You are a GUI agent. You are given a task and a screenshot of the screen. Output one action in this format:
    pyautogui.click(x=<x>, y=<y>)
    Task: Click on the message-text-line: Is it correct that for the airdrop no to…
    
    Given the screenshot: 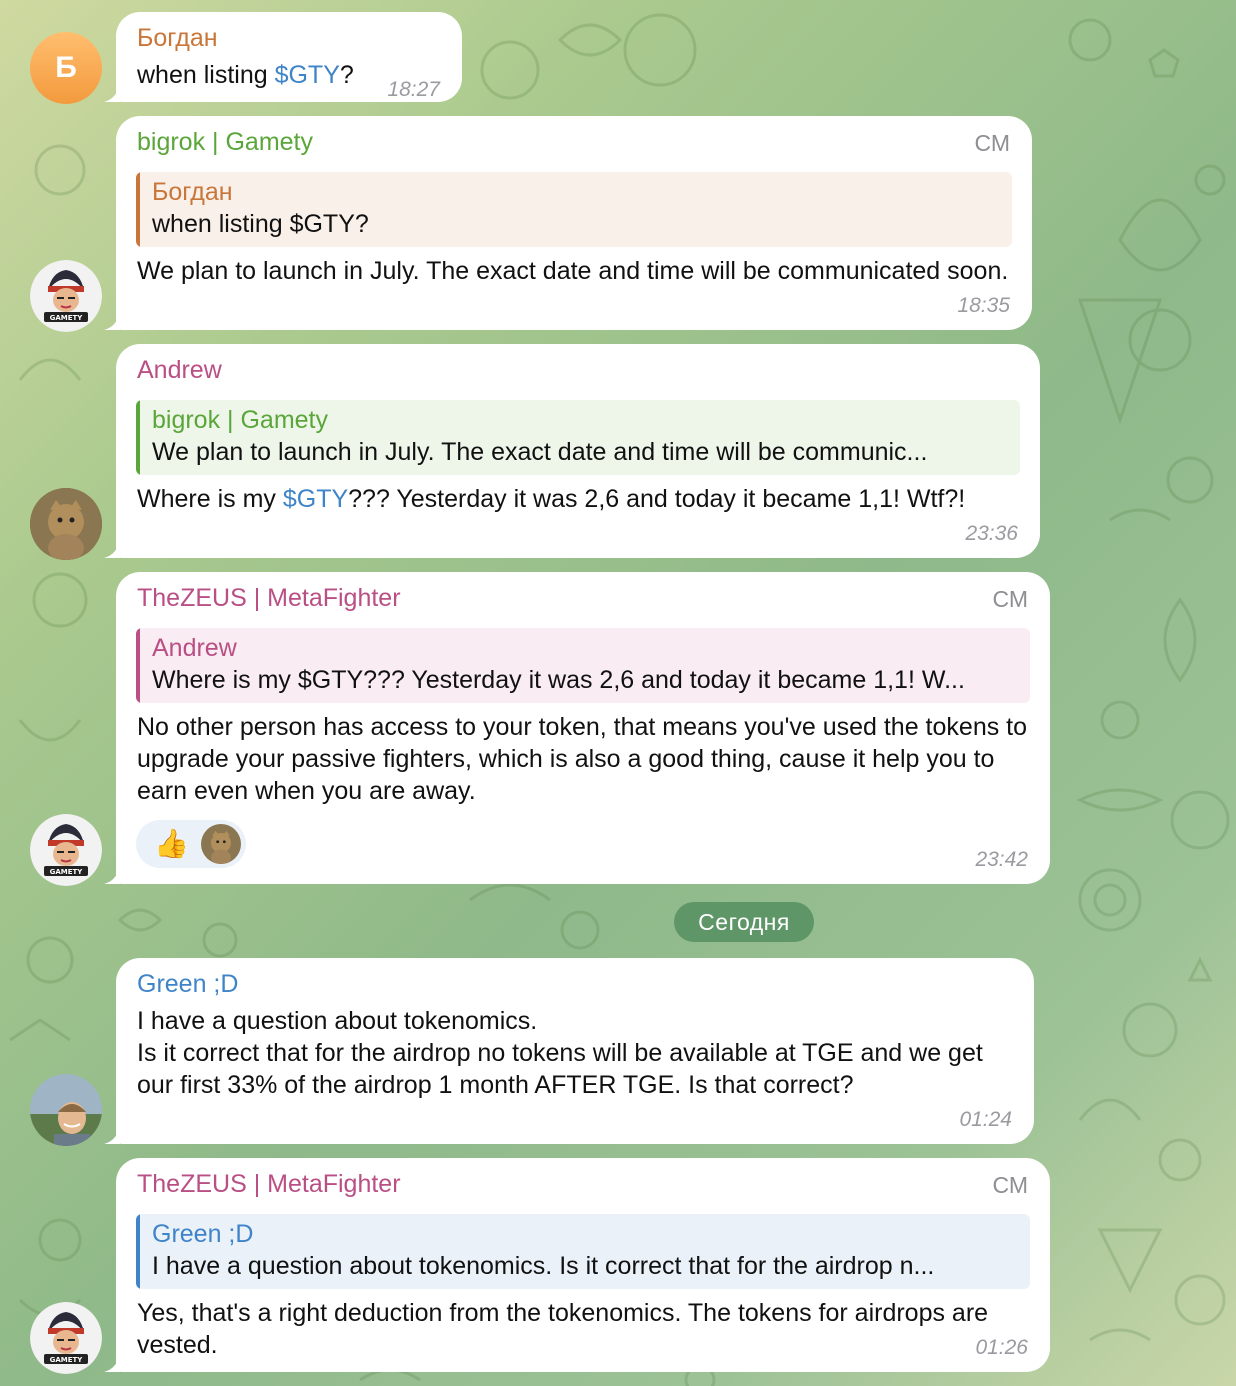 What is the action you would take?
    pyautogui.click(x=560, y=1069)
    